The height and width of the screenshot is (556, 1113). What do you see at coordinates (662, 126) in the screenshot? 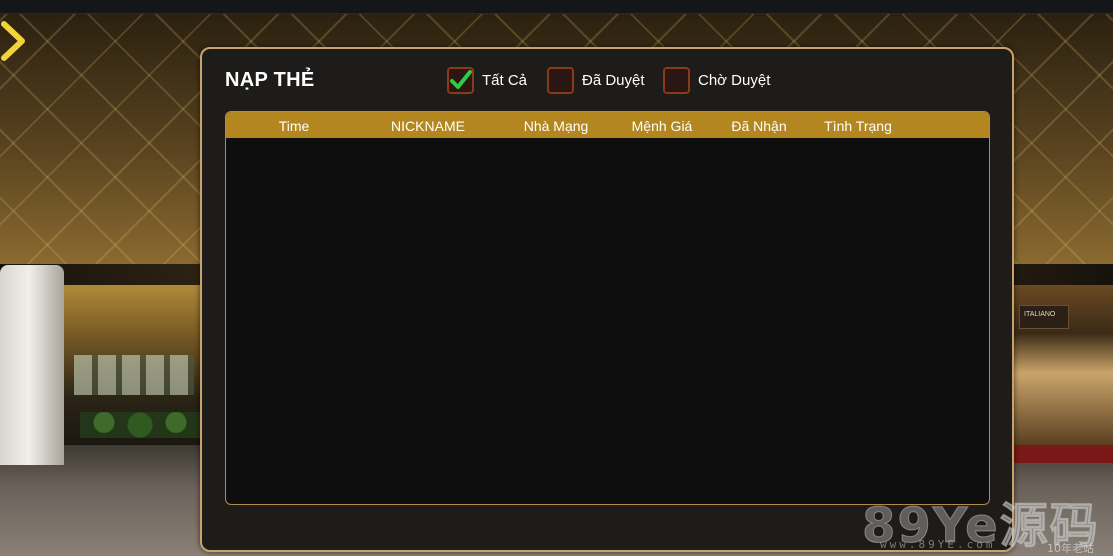
I see `column-header-denomination: Mệnh Giá` at bounding box center [662, 126].